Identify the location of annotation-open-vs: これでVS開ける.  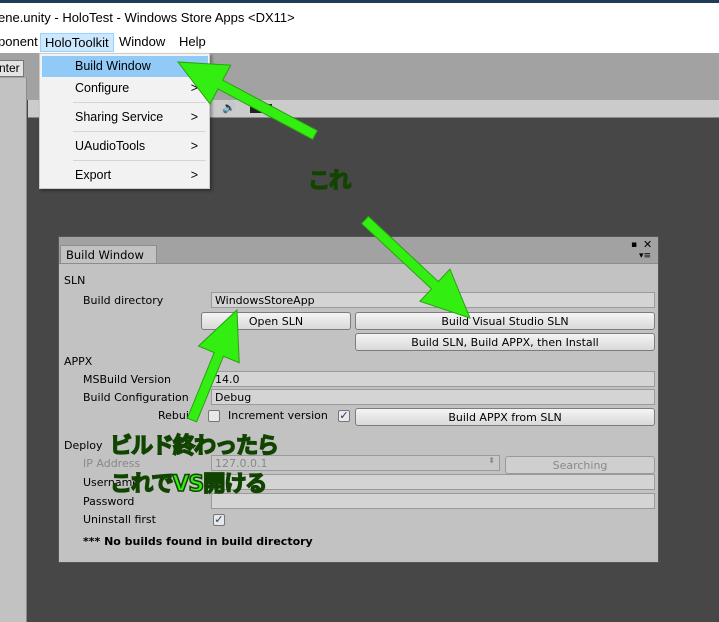
(188, 484).